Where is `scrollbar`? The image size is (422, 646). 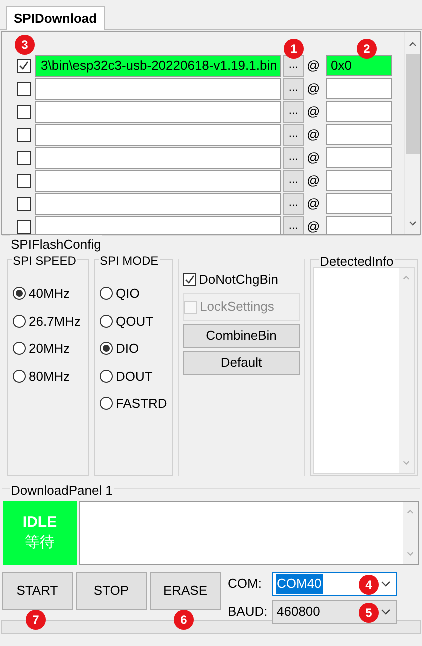
scrollbar is located at coordinates (412, 133).